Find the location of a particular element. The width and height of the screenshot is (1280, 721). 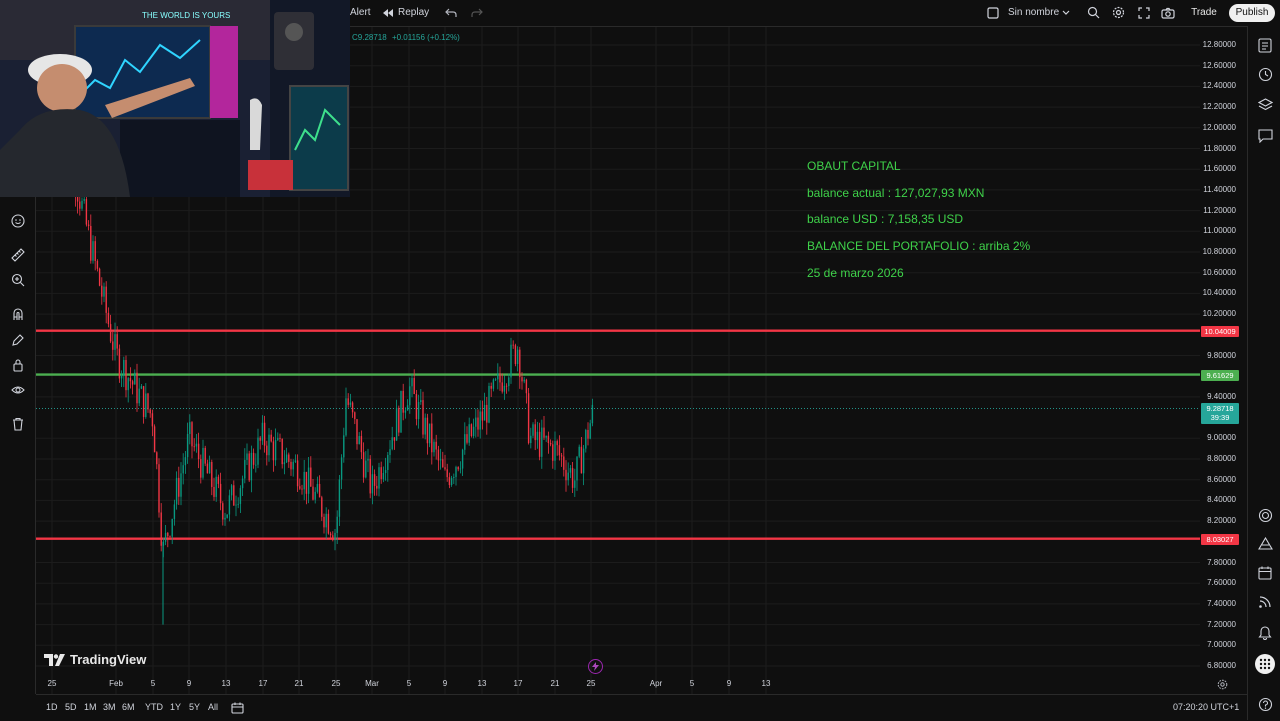

calendar-icon is located at coordinates (1265, 573).